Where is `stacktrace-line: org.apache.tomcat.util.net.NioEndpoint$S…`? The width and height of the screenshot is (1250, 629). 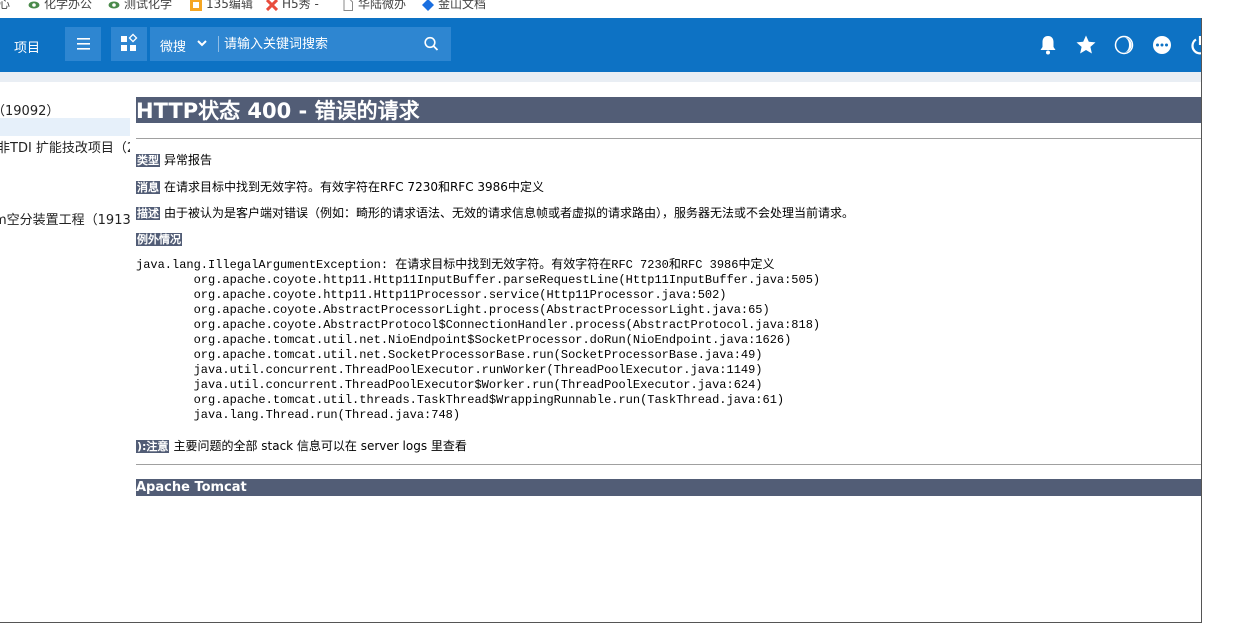
stacktrace-line: org.apache.tomcat.util.net.NioEndpoint$S… is located at coordinates (492, 340).